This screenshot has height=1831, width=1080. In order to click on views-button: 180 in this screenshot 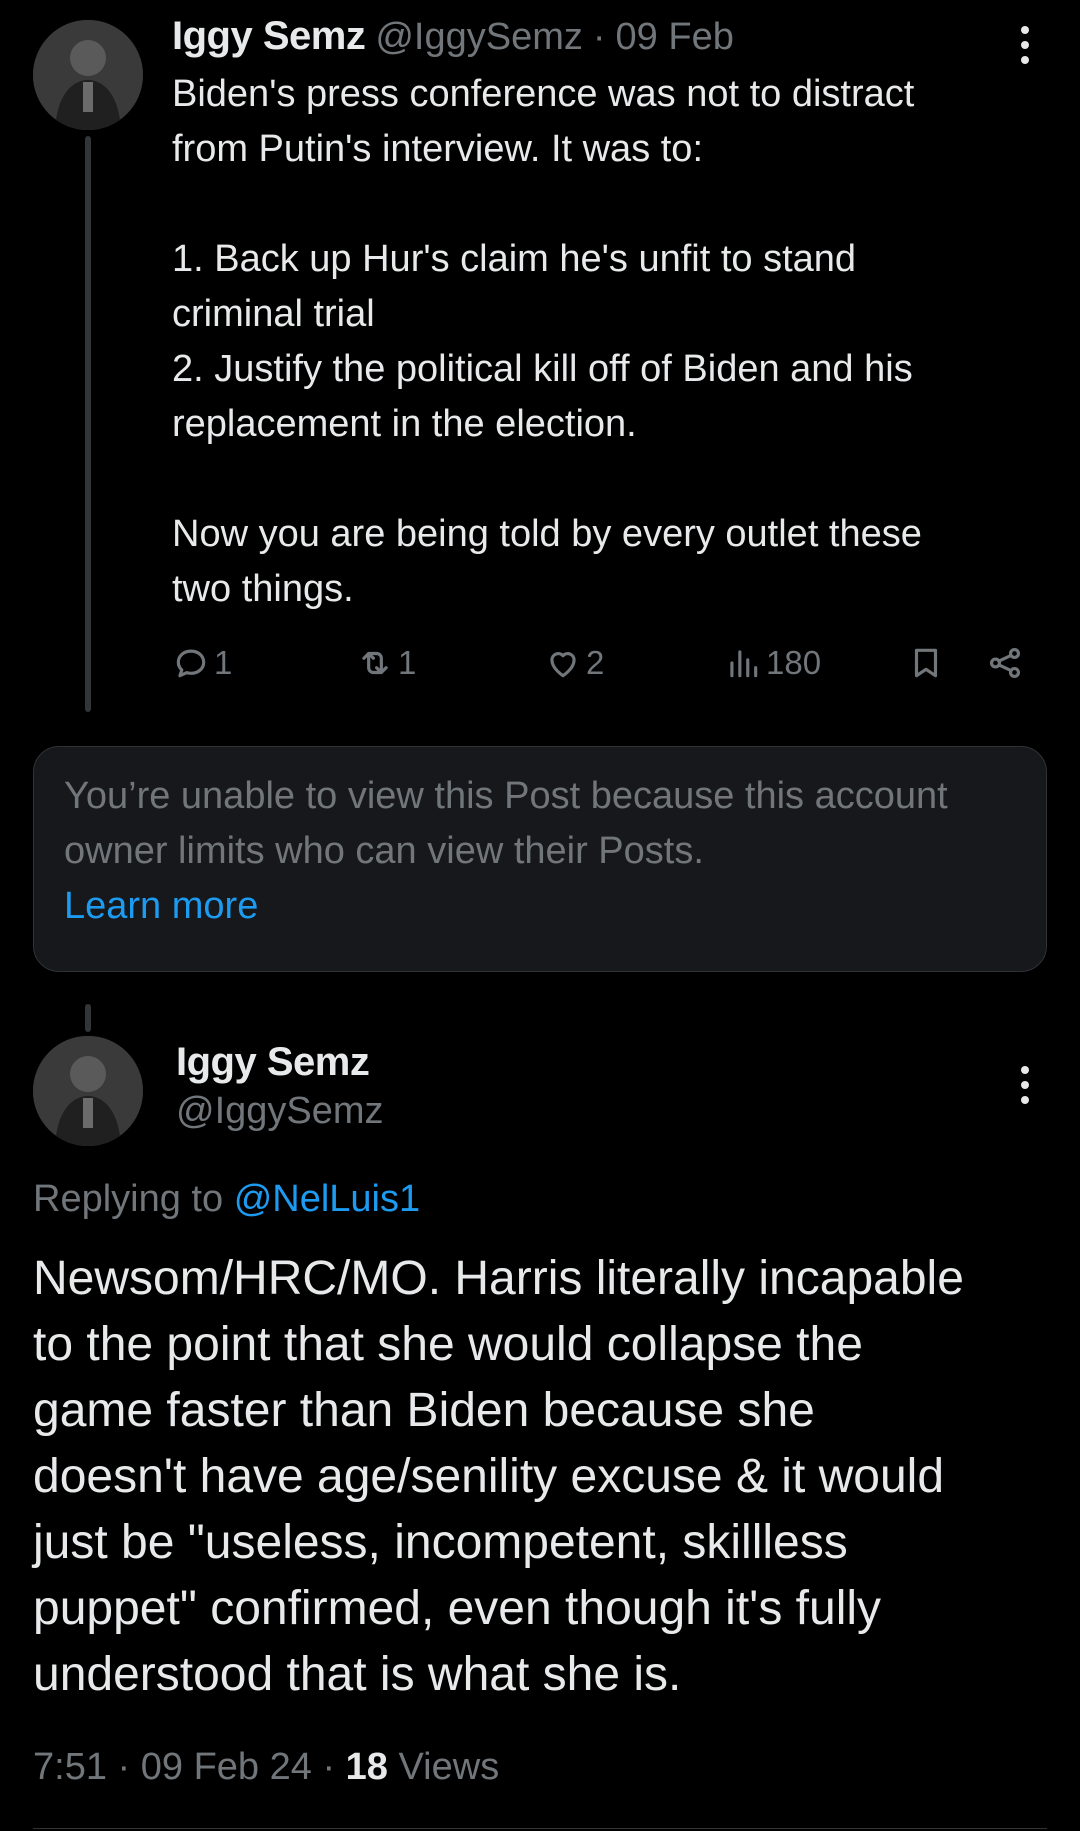, I will do `click(772, 663)`.